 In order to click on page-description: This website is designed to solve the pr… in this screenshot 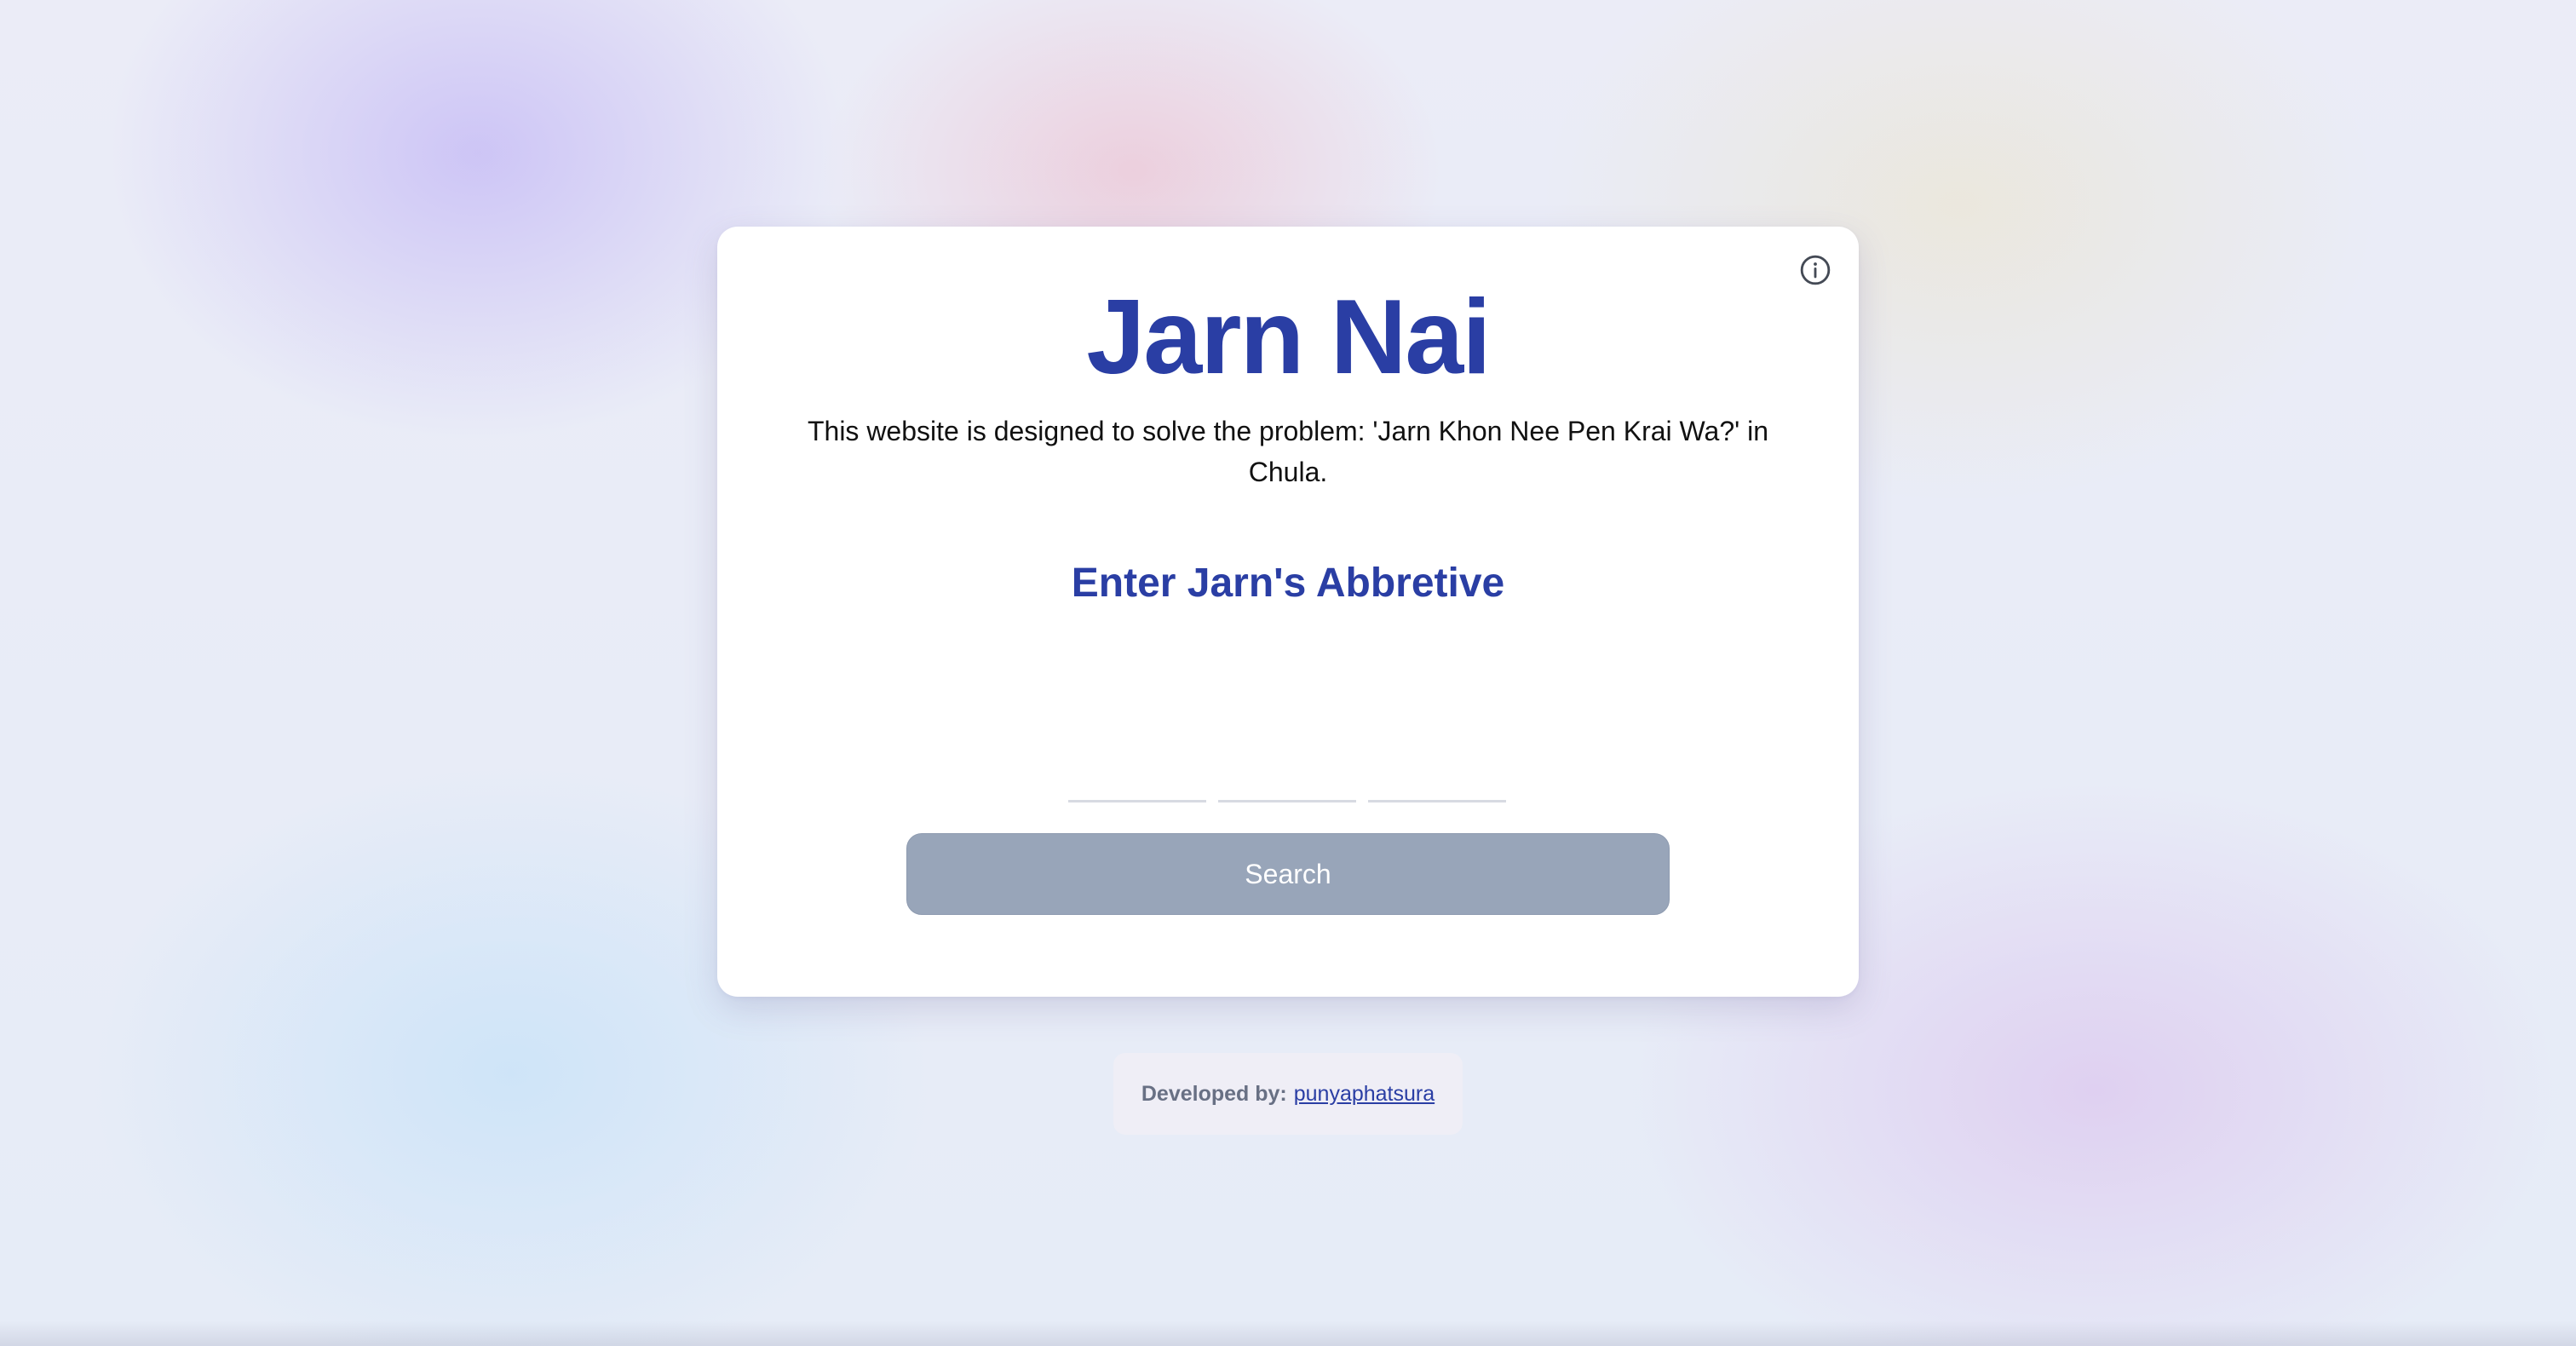, I will do `click(1288, 451)`.